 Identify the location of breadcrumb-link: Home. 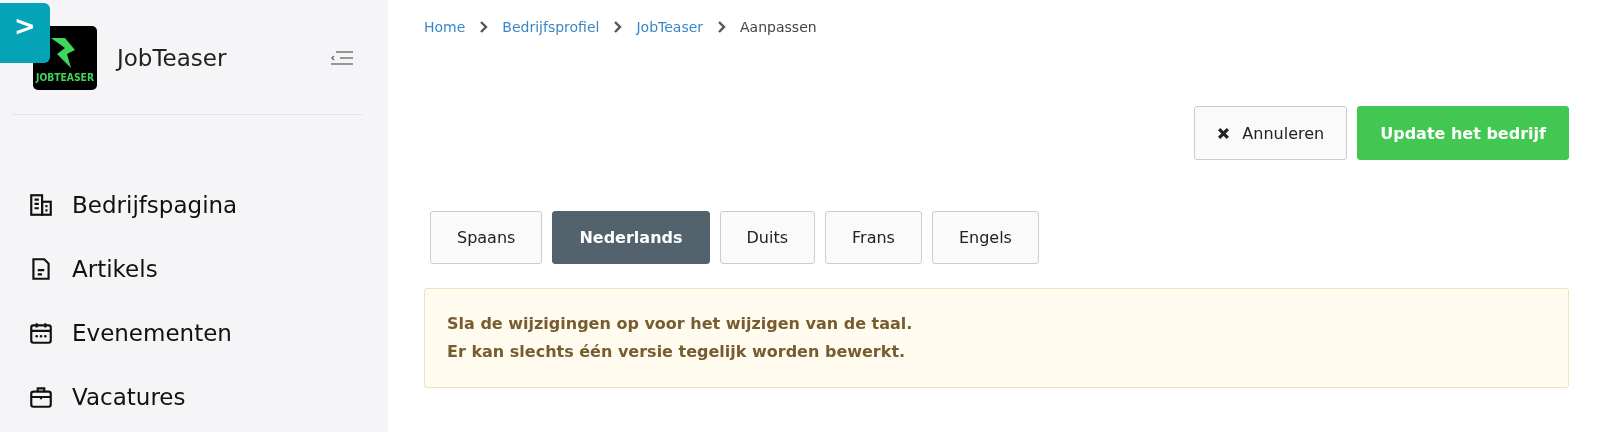
(445, 27).